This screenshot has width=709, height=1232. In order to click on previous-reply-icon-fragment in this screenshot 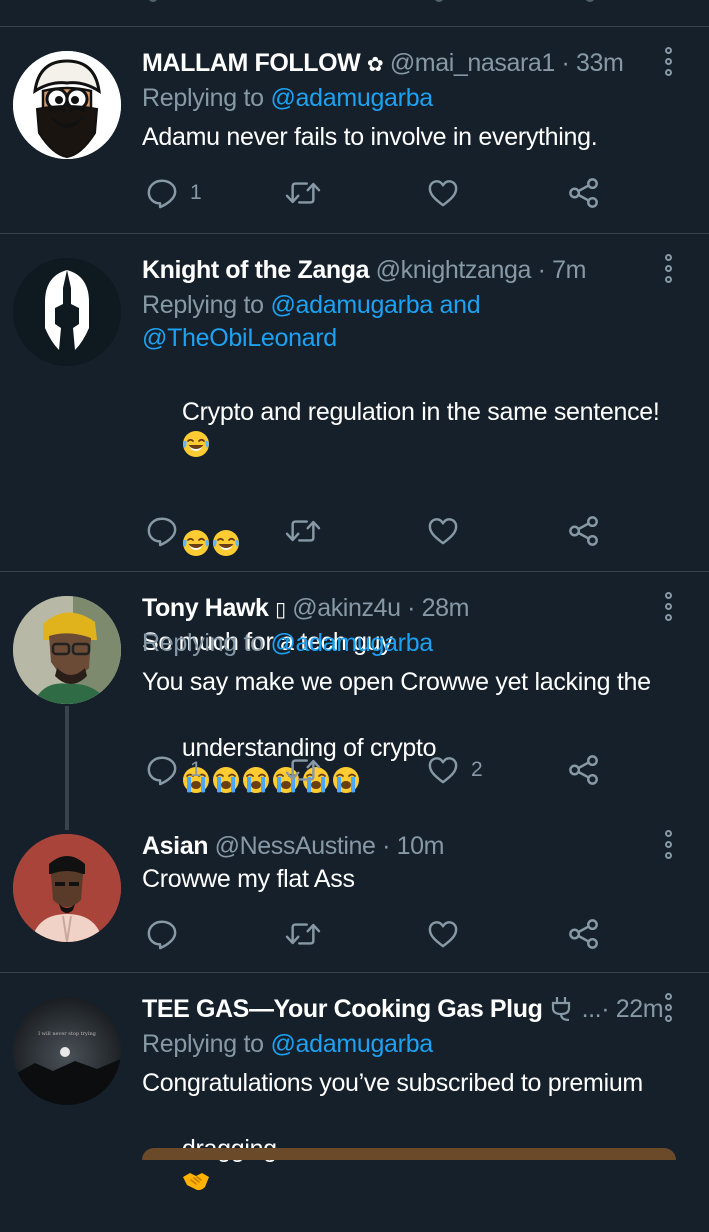, I will do `click(153, 1)`.